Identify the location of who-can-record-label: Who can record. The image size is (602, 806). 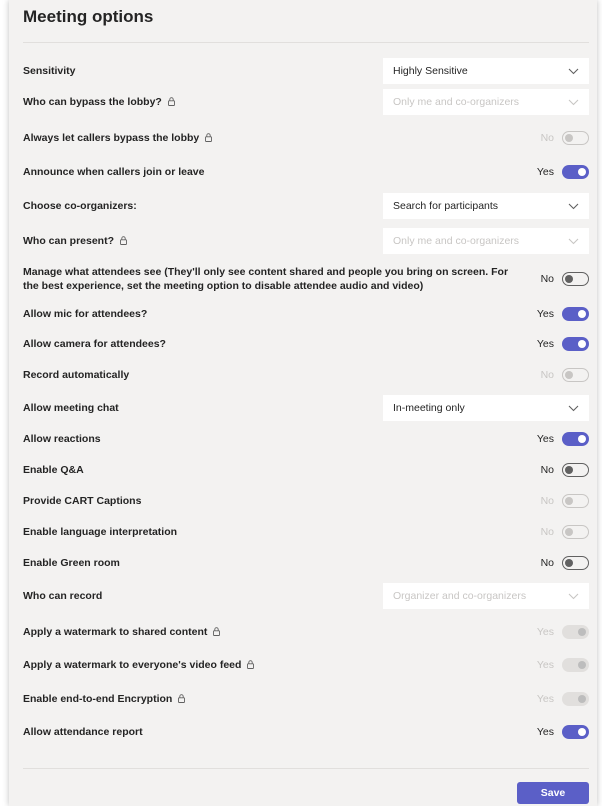
(63, 596).